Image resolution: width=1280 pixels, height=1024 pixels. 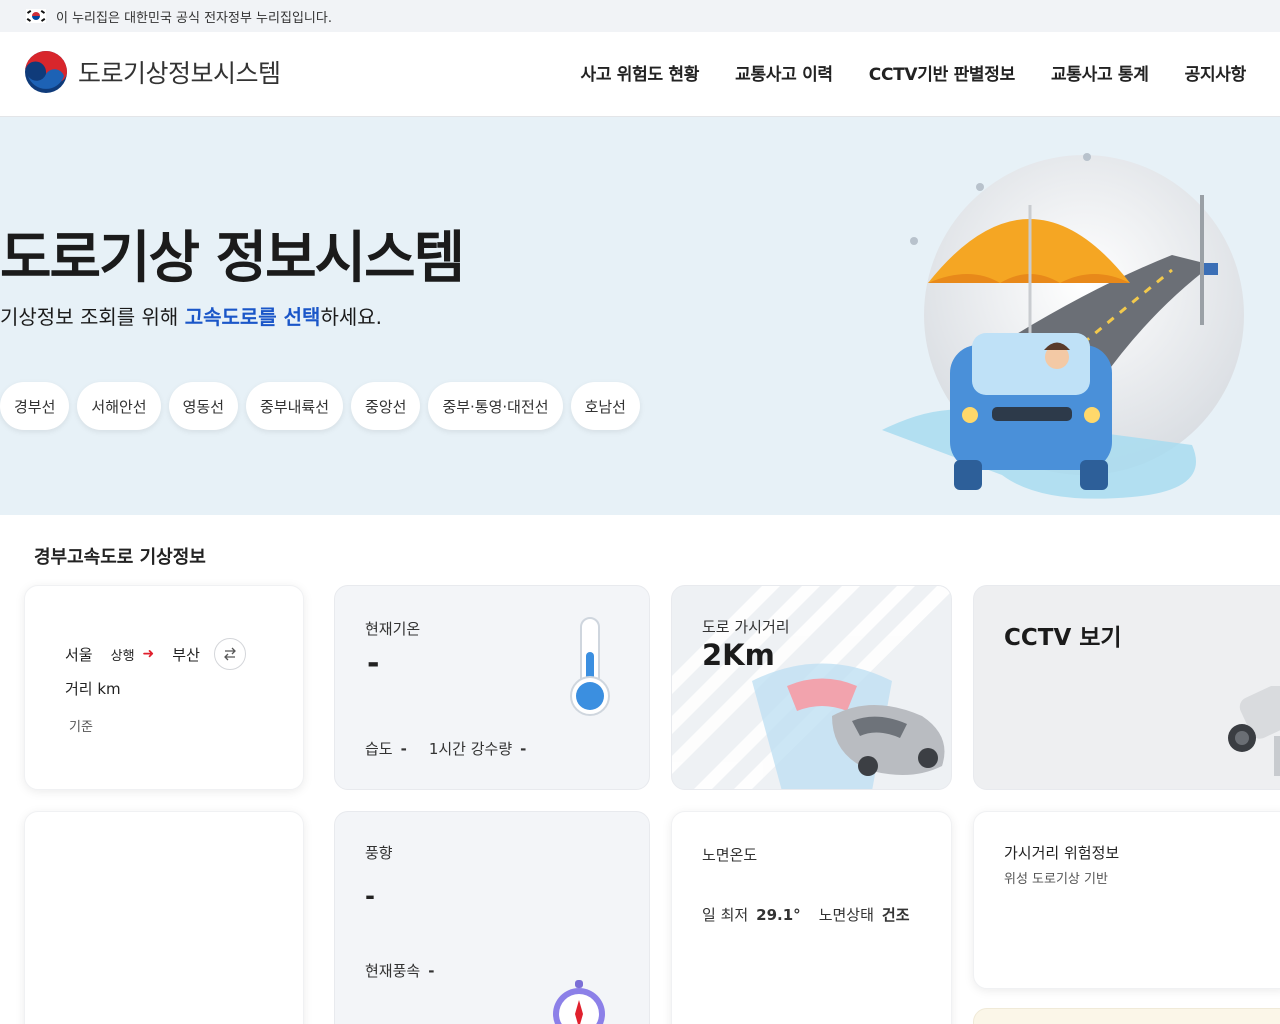 What do you see at coordinates (738, 655) in the screenshot?
I see `visibility-value: 2Km` at bounding box center [738, 655].